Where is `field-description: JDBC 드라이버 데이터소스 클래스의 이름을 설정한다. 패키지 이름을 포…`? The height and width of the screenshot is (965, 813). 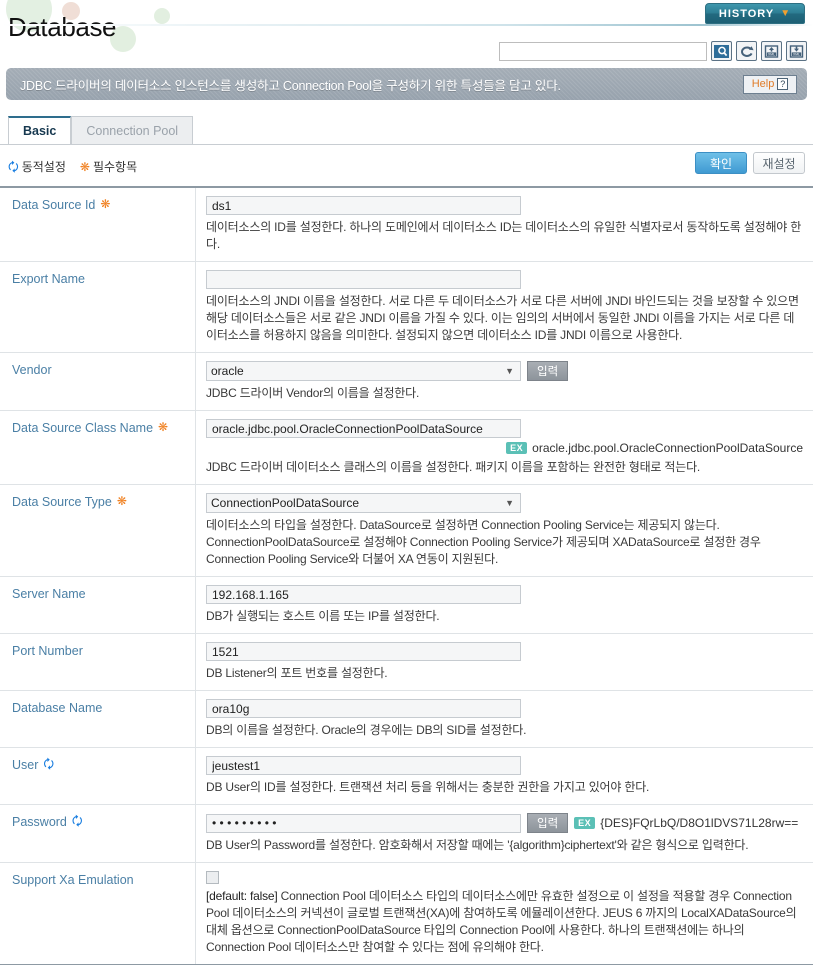 field-description: JDBC 드라이버 데이터소스 클래스의 이름을 설정한다. 패키지 이름을 포… is located at coordinates (453, 467).